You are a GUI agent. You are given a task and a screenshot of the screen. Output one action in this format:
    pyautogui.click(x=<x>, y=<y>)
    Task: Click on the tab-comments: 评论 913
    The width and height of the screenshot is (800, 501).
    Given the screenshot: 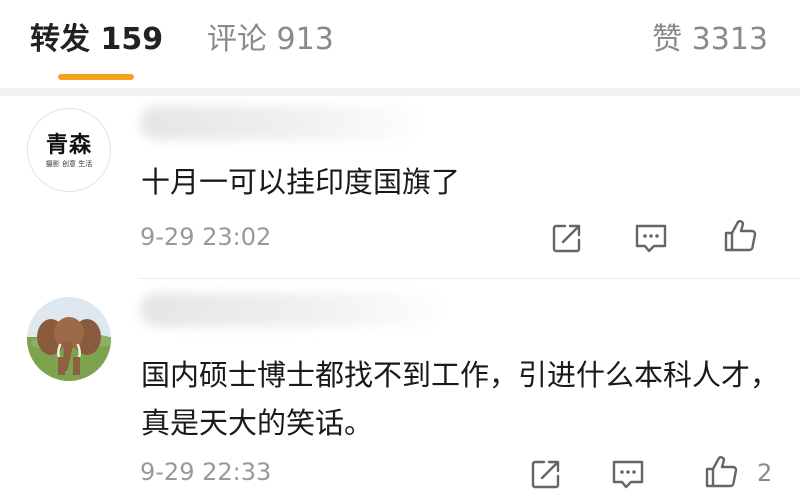 What is the action you would take?
    pyautogui.click(x=270, y=40)
    